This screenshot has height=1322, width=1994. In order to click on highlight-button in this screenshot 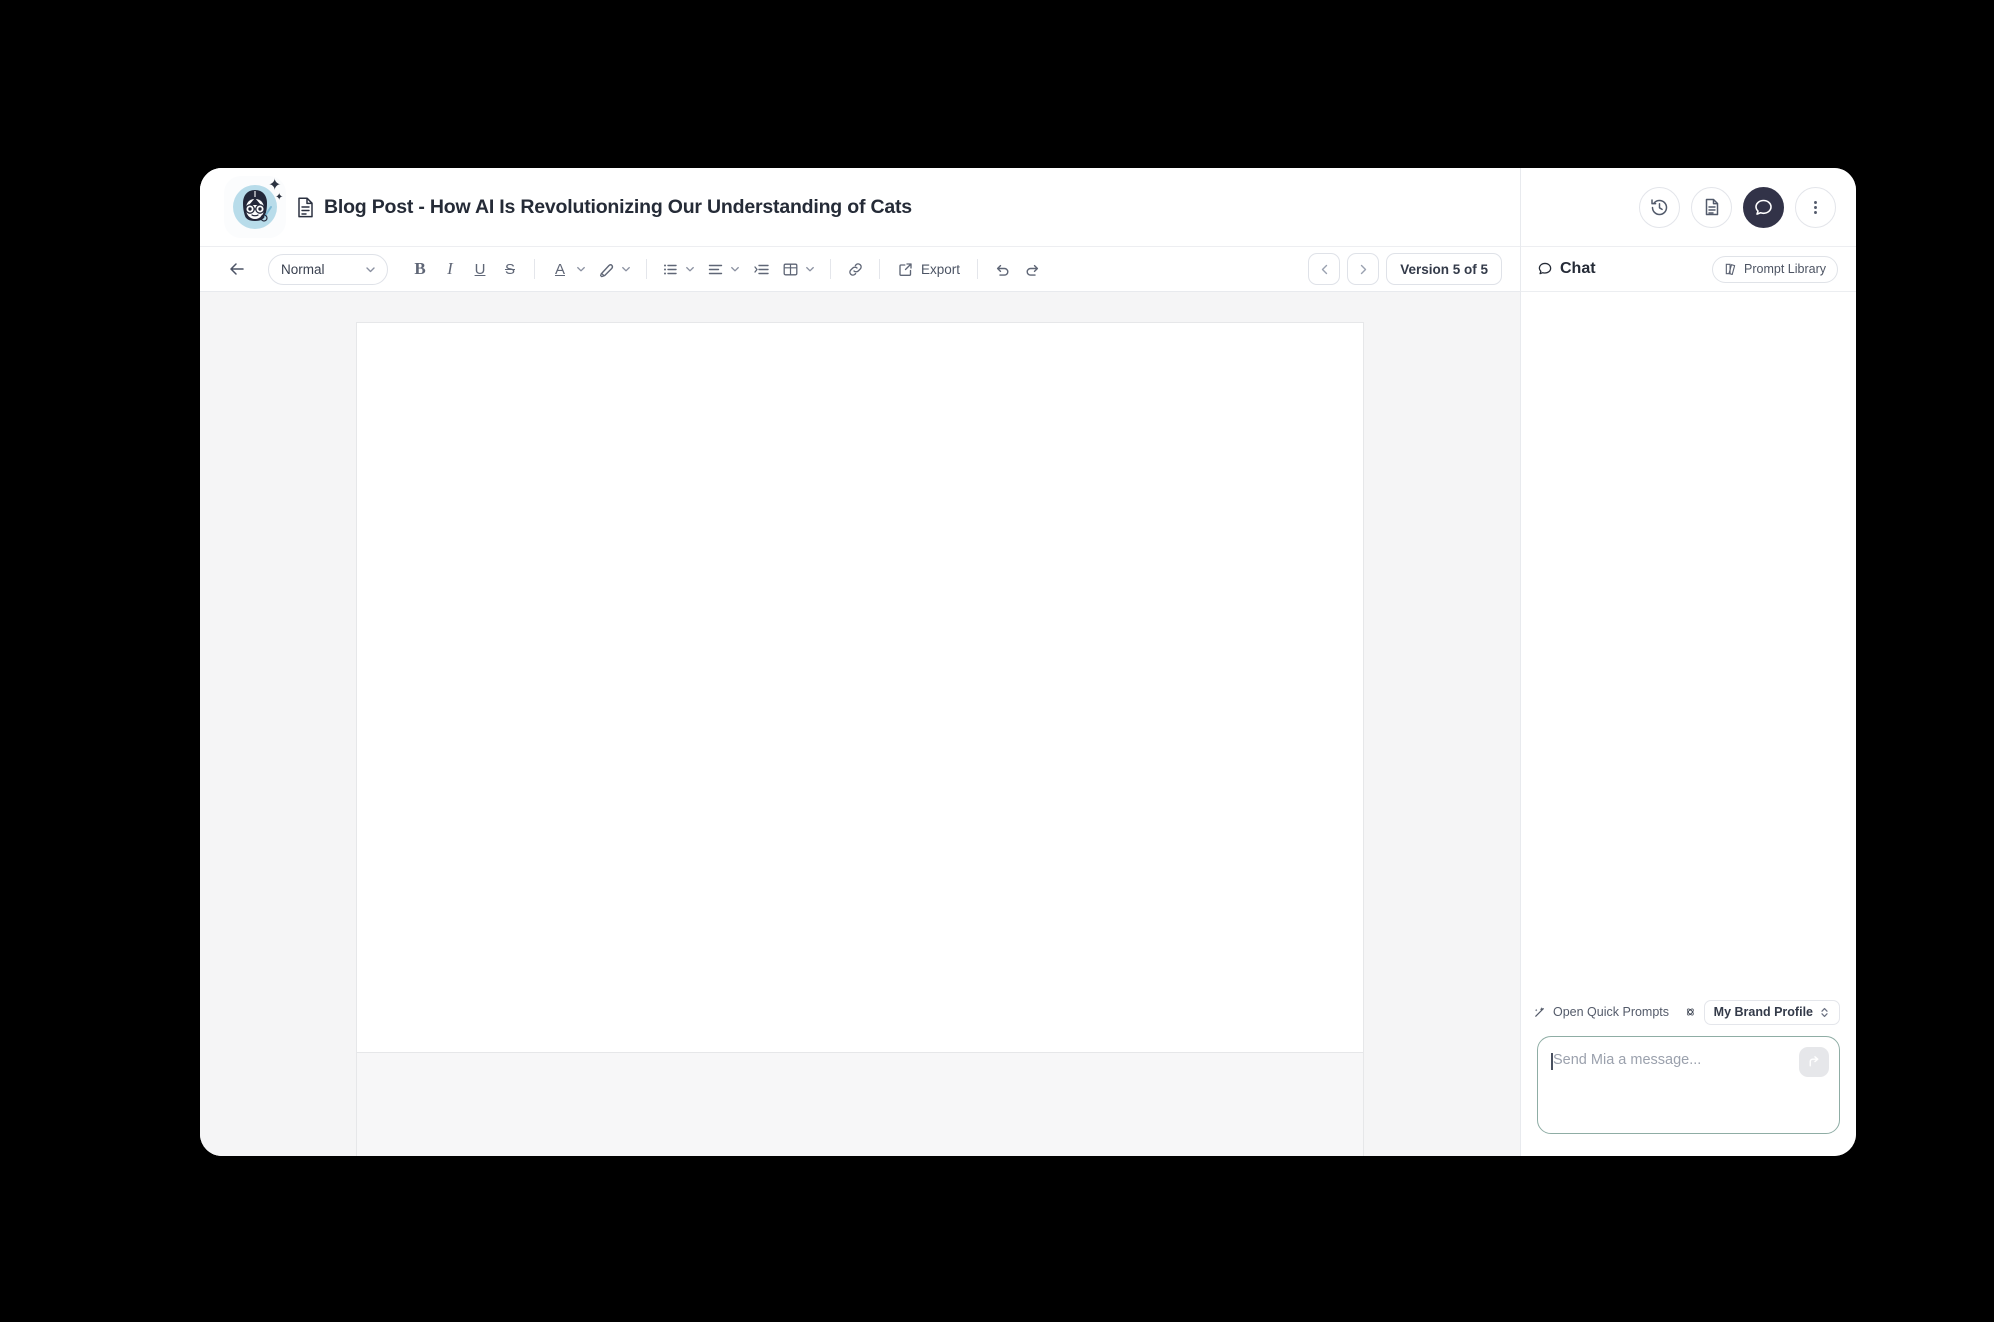, I will do `click(614, 269)`.